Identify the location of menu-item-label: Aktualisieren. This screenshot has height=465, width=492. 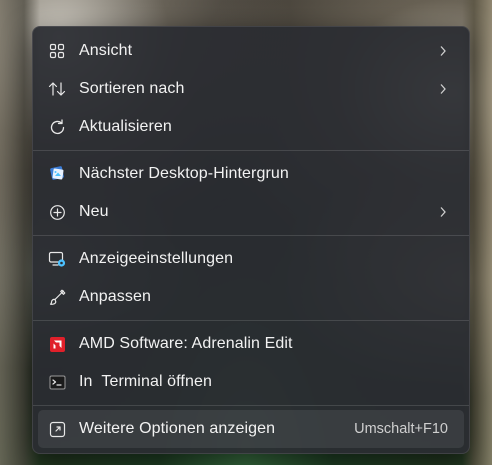
(125, 126).